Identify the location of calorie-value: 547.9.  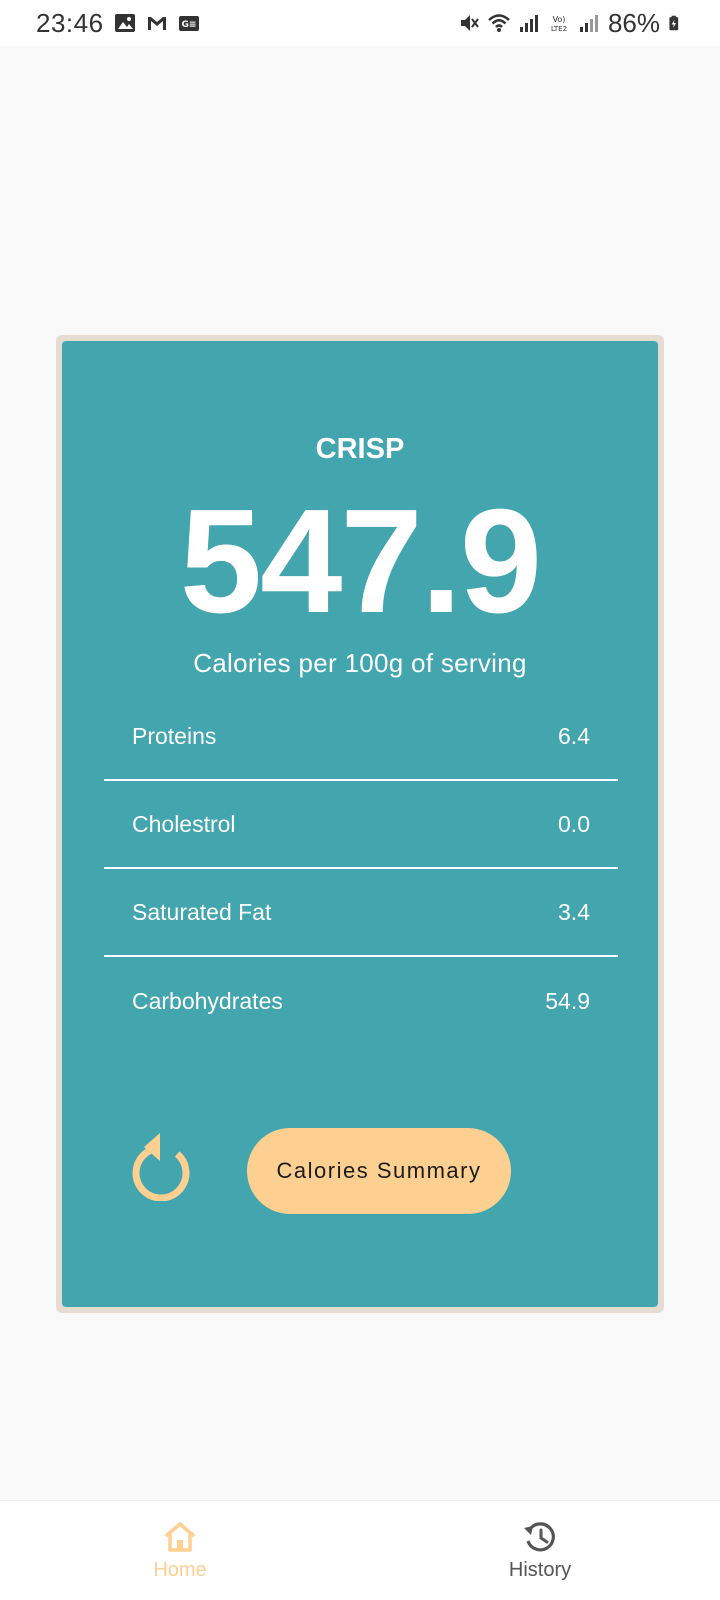
(360, 561).